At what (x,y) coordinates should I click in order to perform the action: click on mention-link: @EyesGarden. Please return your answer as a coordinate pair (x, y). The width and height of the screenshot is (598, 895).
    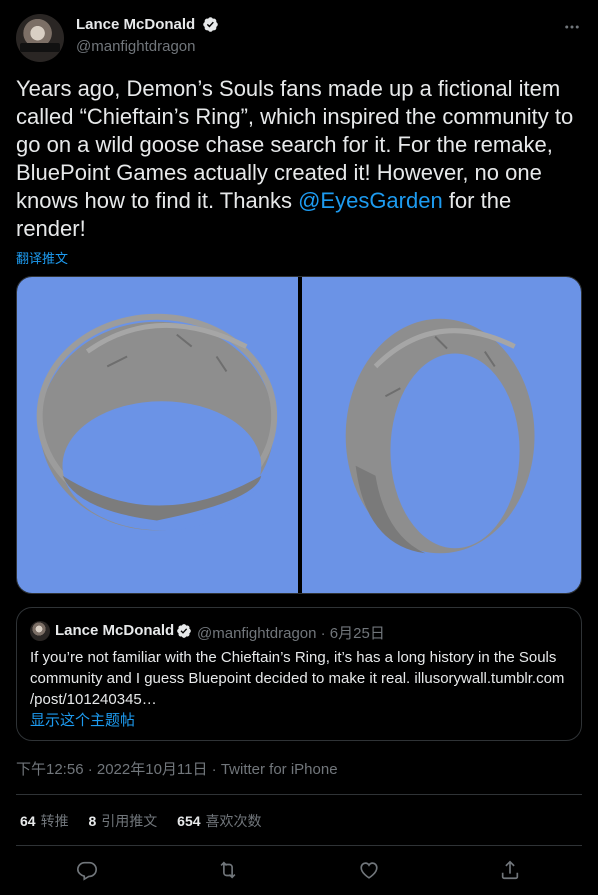
    Looking at the image, I should click on (370, 200).